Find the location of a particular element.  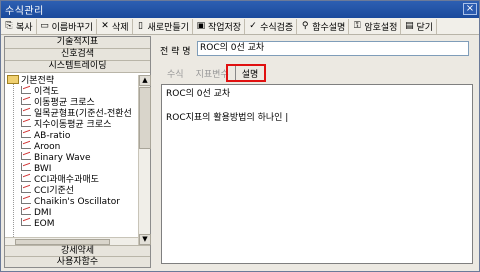

strategy-name-input: ROC의 0선 교차 is located at coordinates (333, 48).